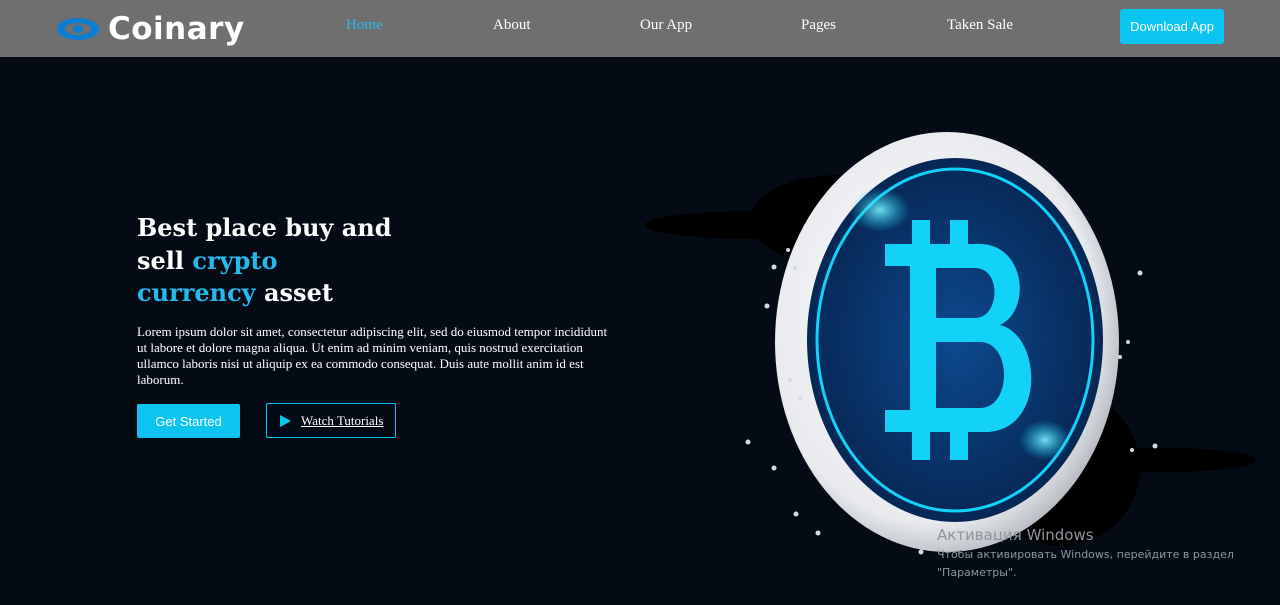 The image size is (1280, 605). What do you see at coordinates (666, 25) in the screenshot?
I see `nav-our-app: Our App` at bounding box center [666, 25].